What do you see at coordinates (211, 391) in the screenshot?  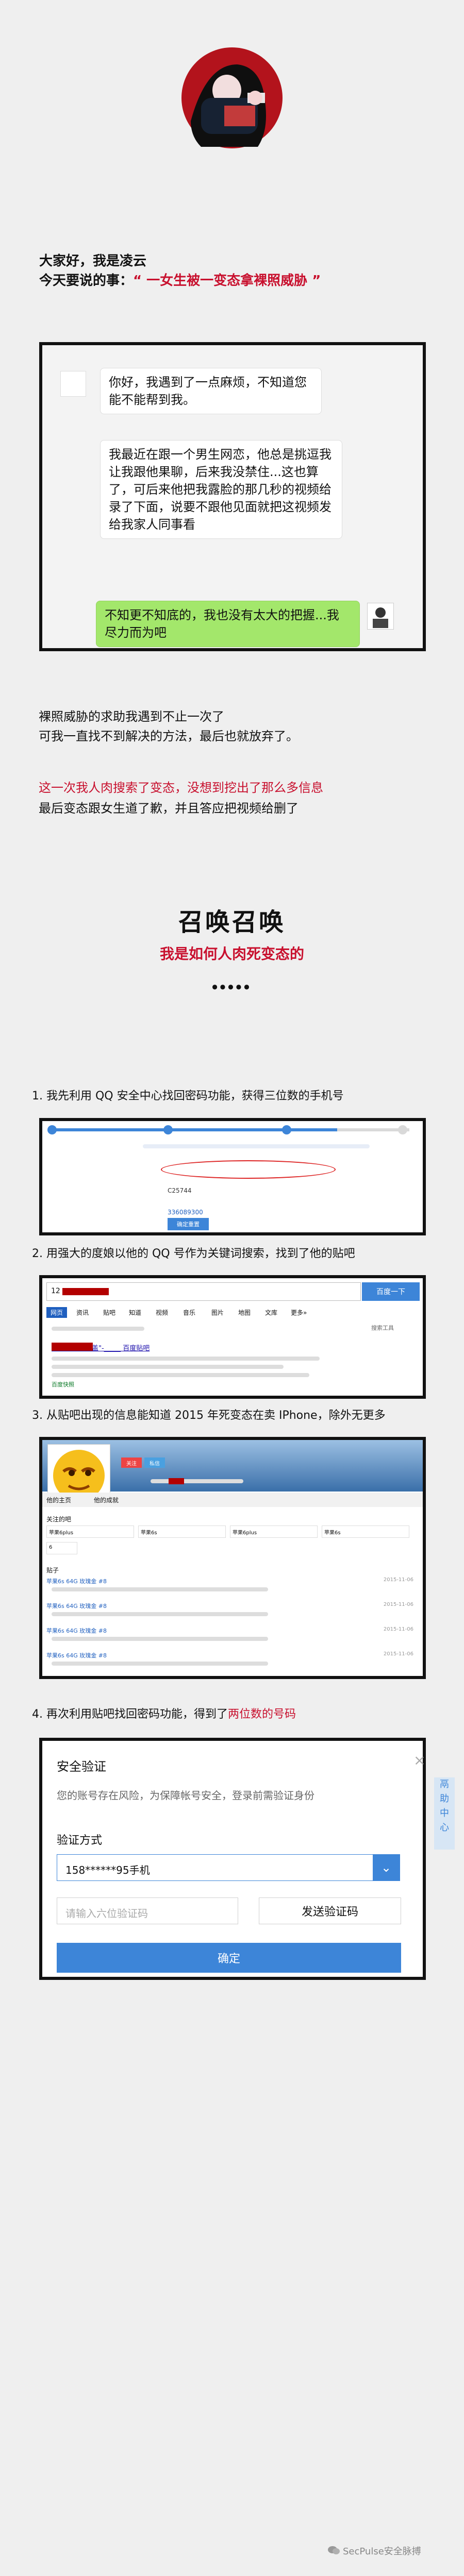 I see `chat-message-1: 你好，我遇到了一点麻烦，不知道您能不能帮到我。` at bounding box center [211, 391].